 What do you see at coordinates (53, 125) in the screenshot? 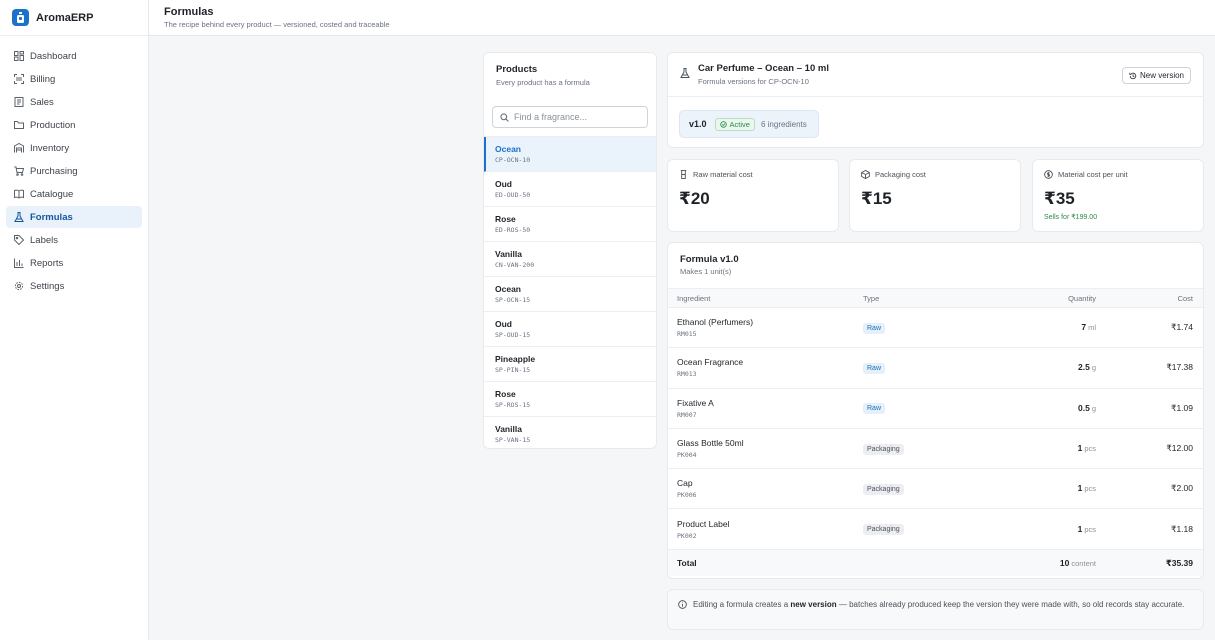
I see `sidebar-item-label: Production` at bounding box center [53, 125].